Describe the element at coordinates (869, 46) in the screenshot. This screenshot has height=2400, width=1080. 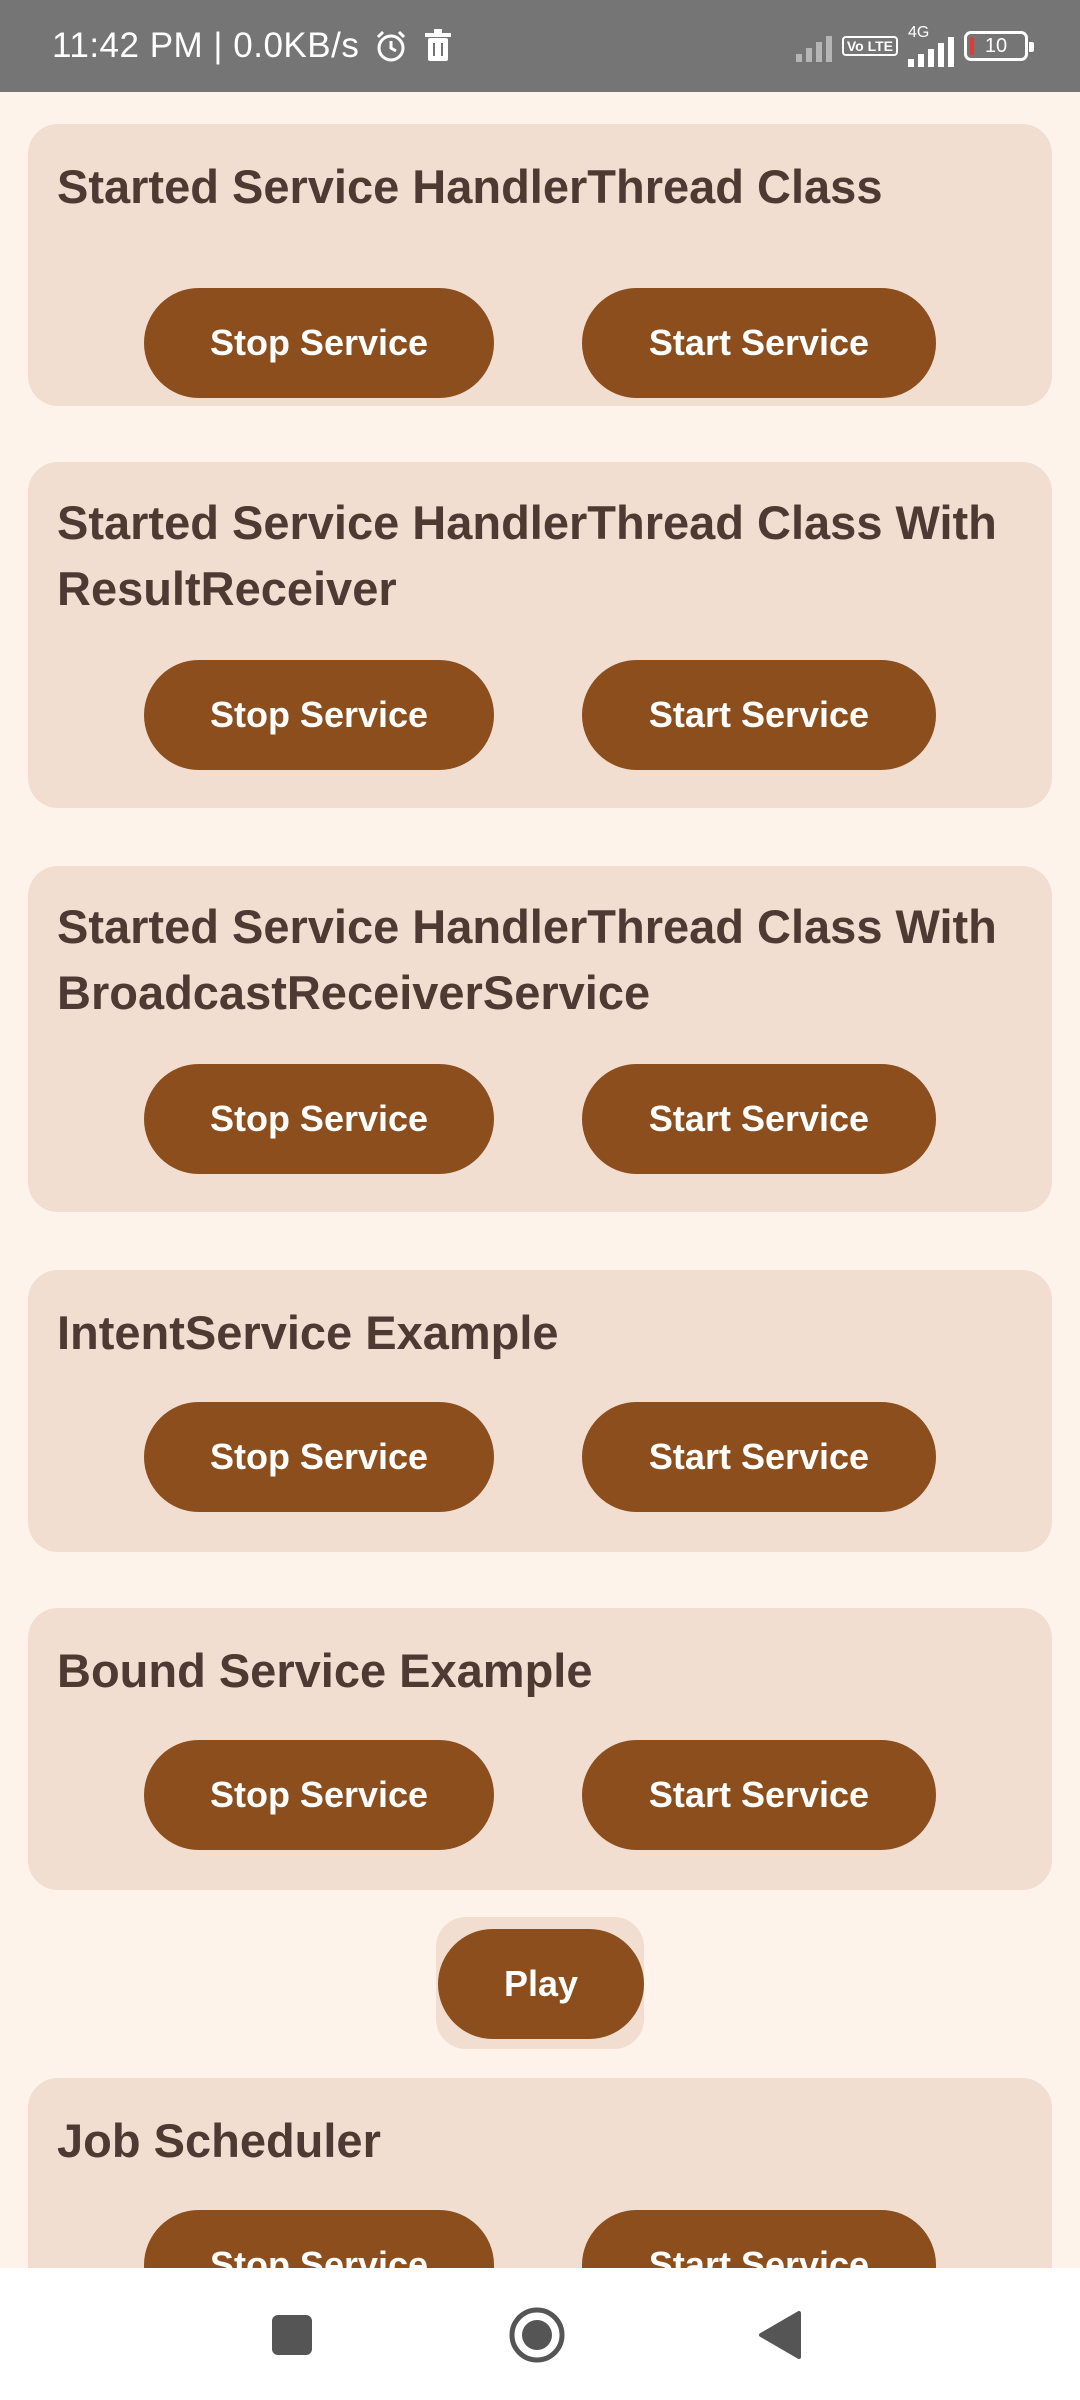
I see `volte-icon: Vo LTE` at that location.